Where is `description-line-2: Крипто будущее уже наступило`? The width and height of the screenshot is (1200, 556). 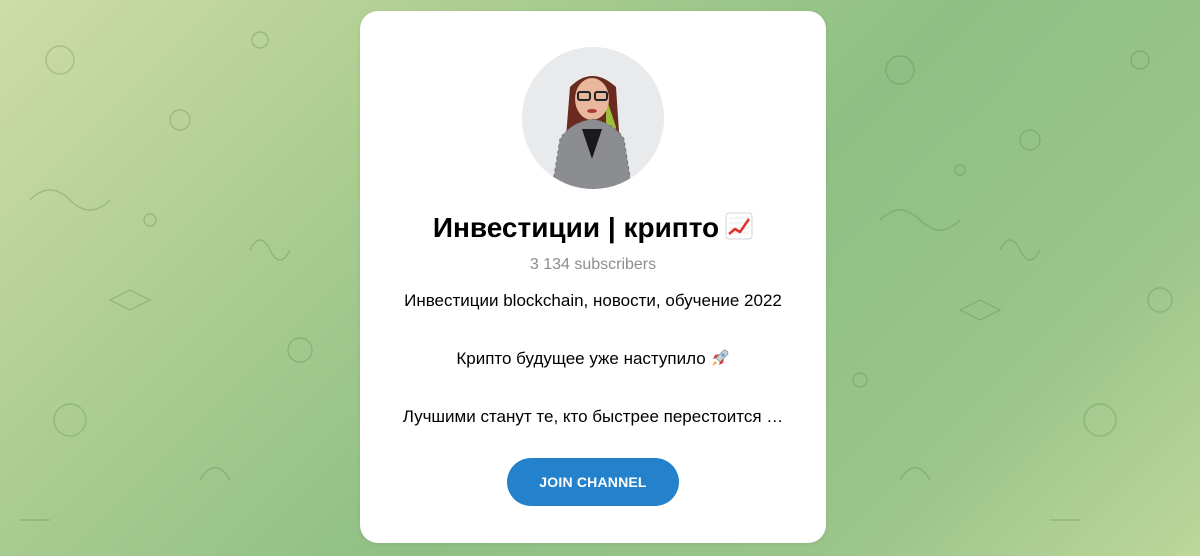
description-line-2: Крипто будущее уже наступило is located at coordinates (593, 359).